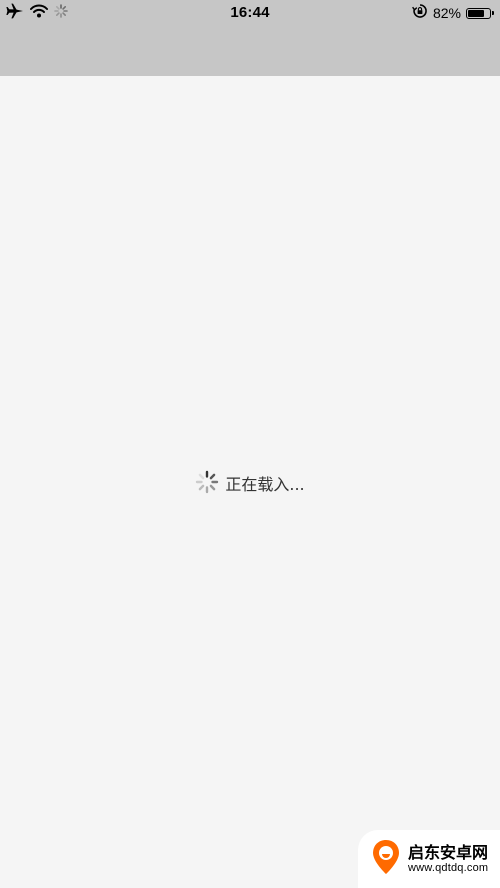  What do you see at coordinates (386, 859) in the screenshot?
I see `watermark-logo-icon` at bounding box center [386, 859].